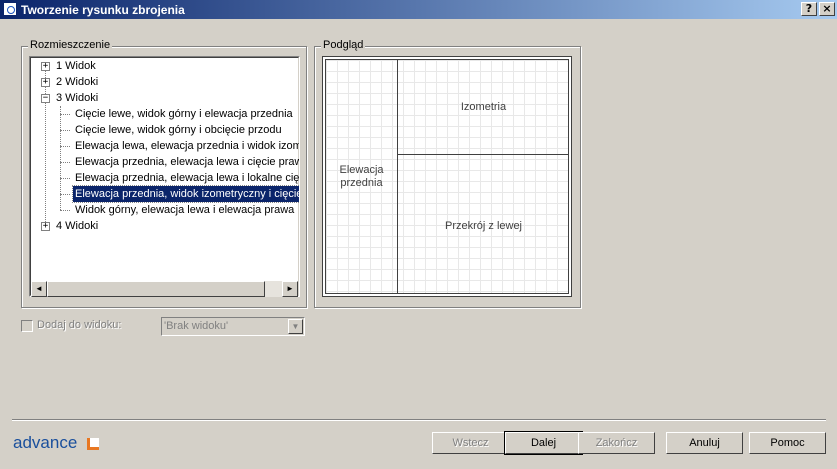 The image size is (837, 469). I want to click on view-combobox-value: 'Brak widoku', so click(196, 326).